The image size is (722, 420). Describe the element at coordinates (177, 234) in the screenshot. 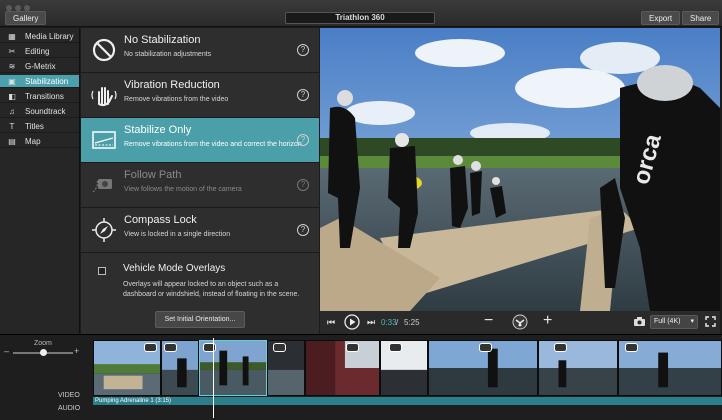

I see `option-description: View is locked in a single direction` at that location.